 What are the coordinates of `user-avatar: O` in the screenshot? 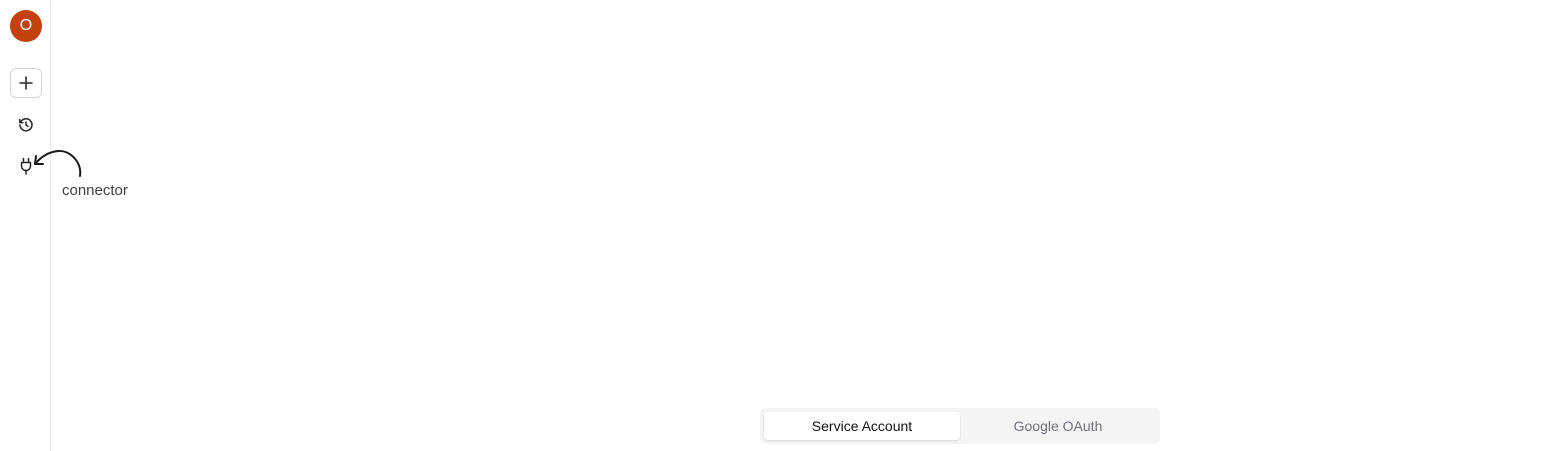 It's located at (26, 26).